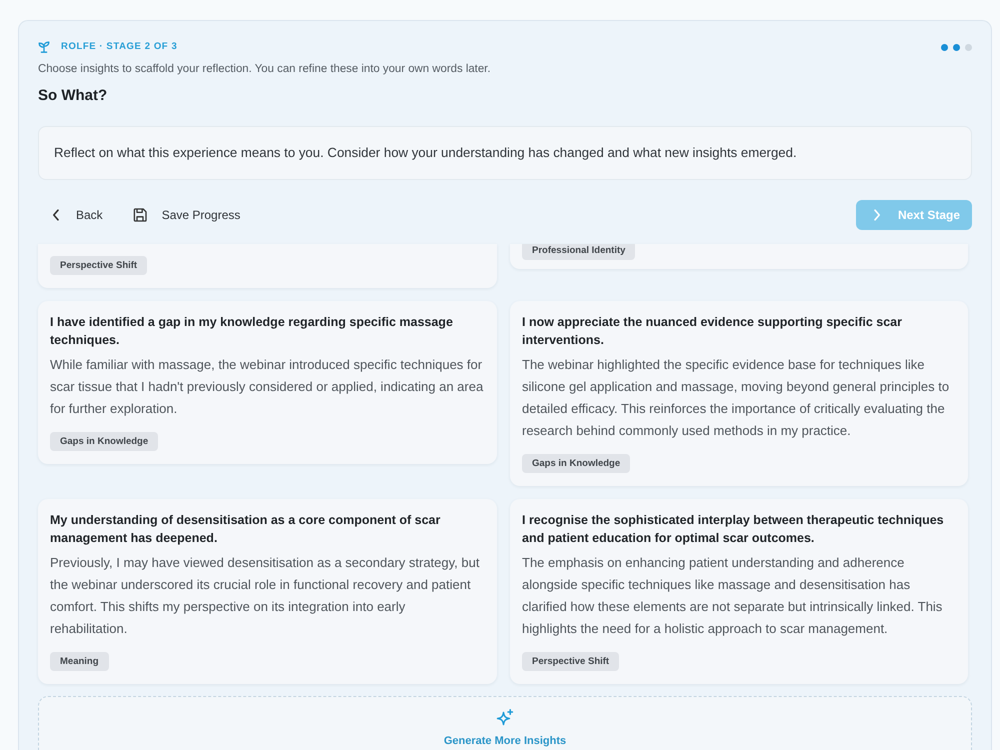 The width and height of the screenshot is (1000, 750). I want to click on stage-title: So What?, so click(73, 96).